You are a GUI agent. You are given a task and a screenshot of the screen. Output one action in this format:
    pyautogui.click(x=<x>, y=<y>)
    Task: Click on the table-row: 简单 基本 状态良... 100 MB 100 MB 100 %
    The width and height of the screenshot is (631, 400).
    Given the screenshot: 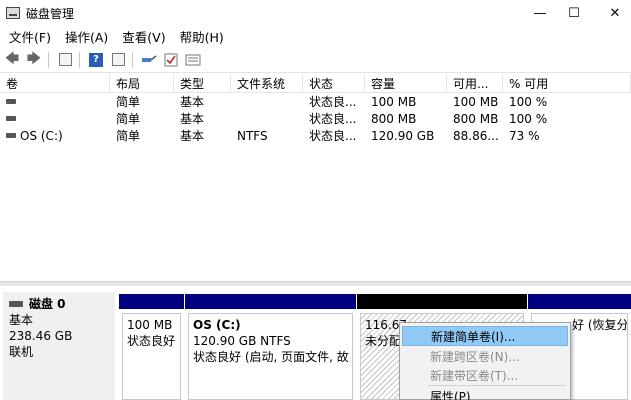 What is the action you would take?
    pyautogui.click(x=315, y=101)
    